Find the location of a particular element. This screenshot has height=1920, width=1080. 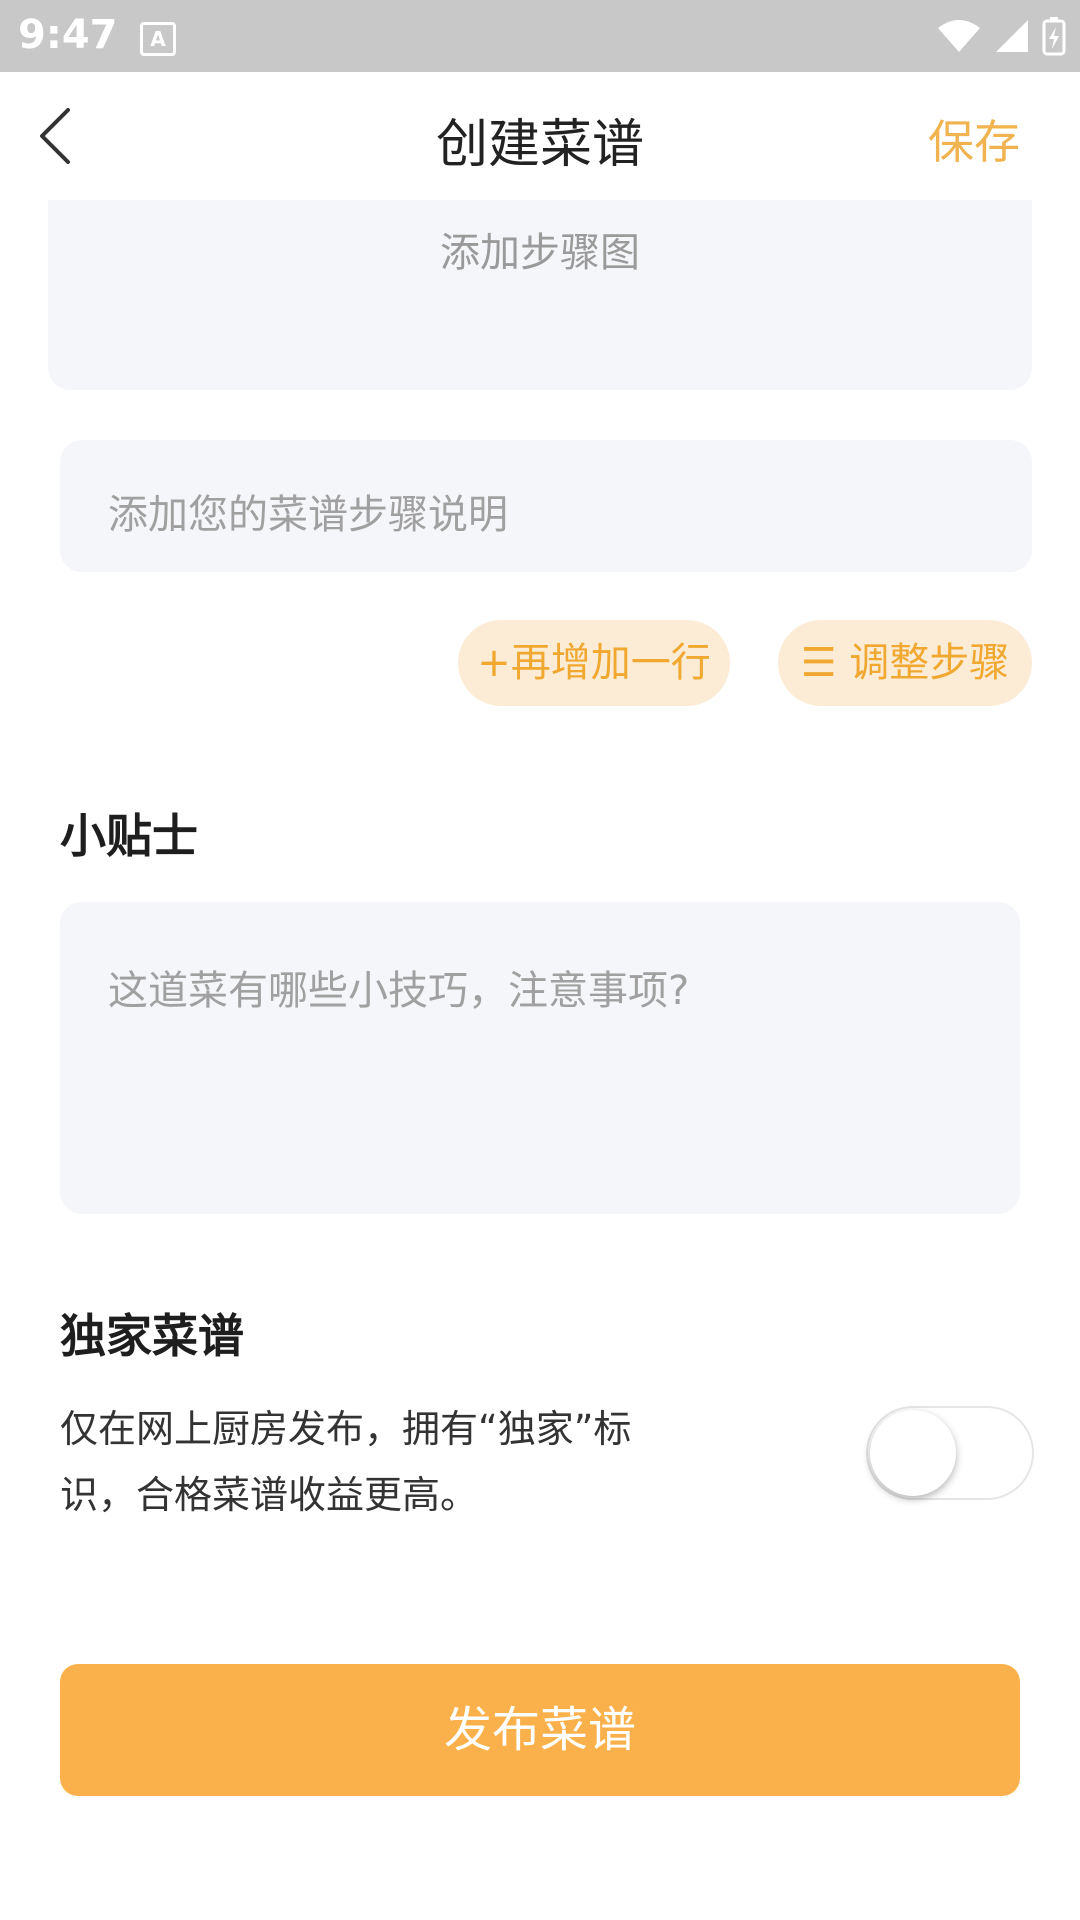

signal-icon is located at coordinates (1012, 36).